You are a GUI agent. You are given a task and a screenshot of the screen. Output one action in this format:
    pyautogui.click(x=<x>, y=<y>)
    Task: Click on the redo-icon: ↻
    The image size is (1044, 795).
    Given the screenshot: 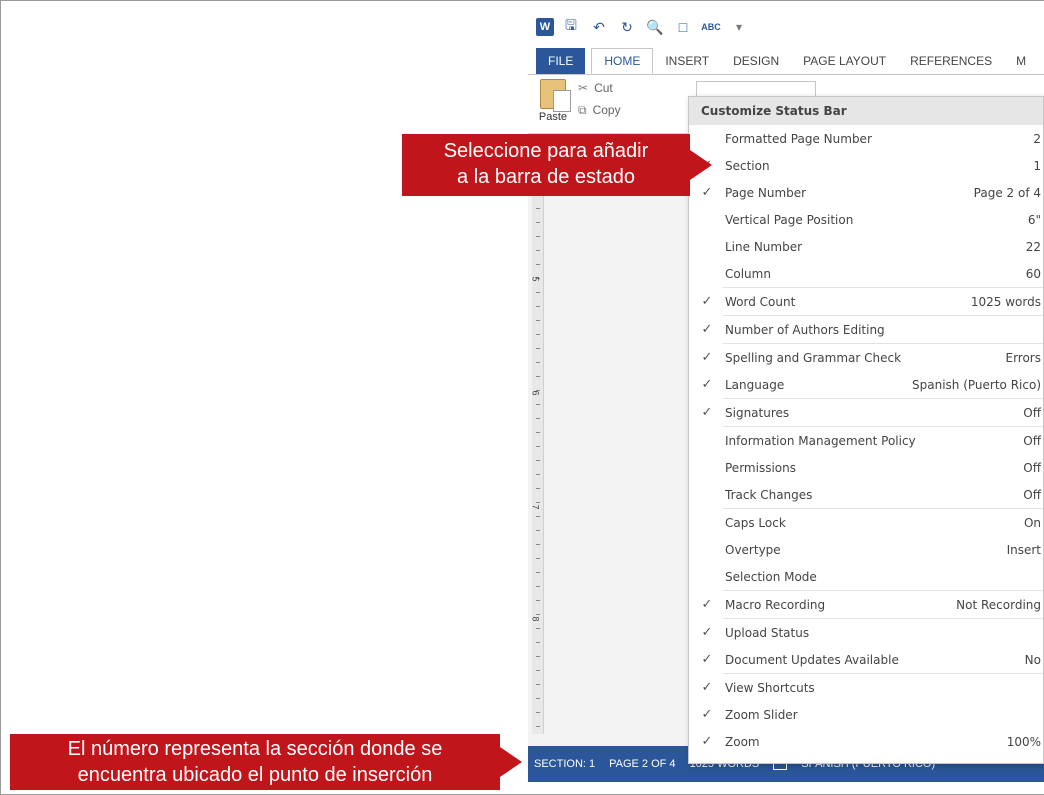 What is the action you would take?
    pyautogui.click(x=627, y=27)
    